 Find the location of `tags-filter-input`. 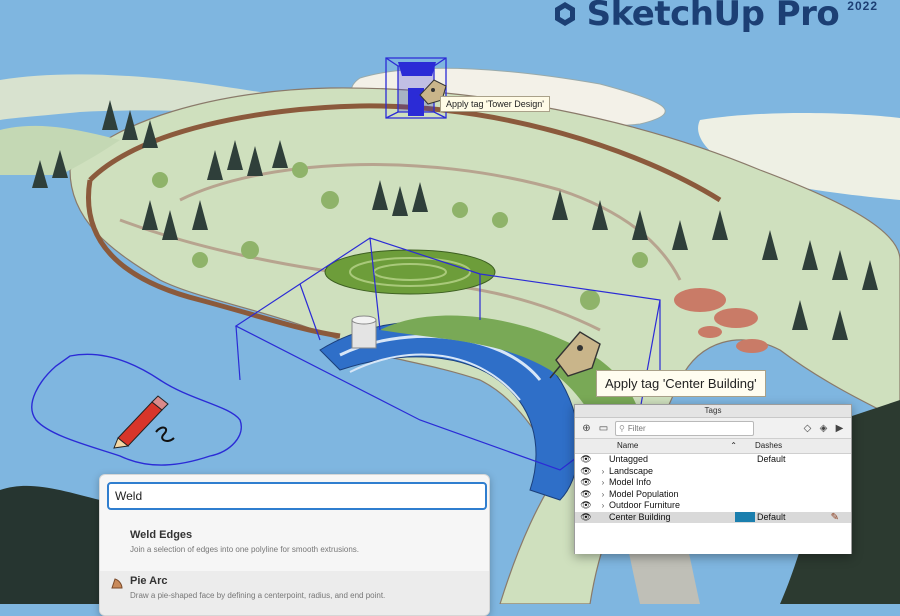

tags-filter-input is located at coordinates (682, 428).